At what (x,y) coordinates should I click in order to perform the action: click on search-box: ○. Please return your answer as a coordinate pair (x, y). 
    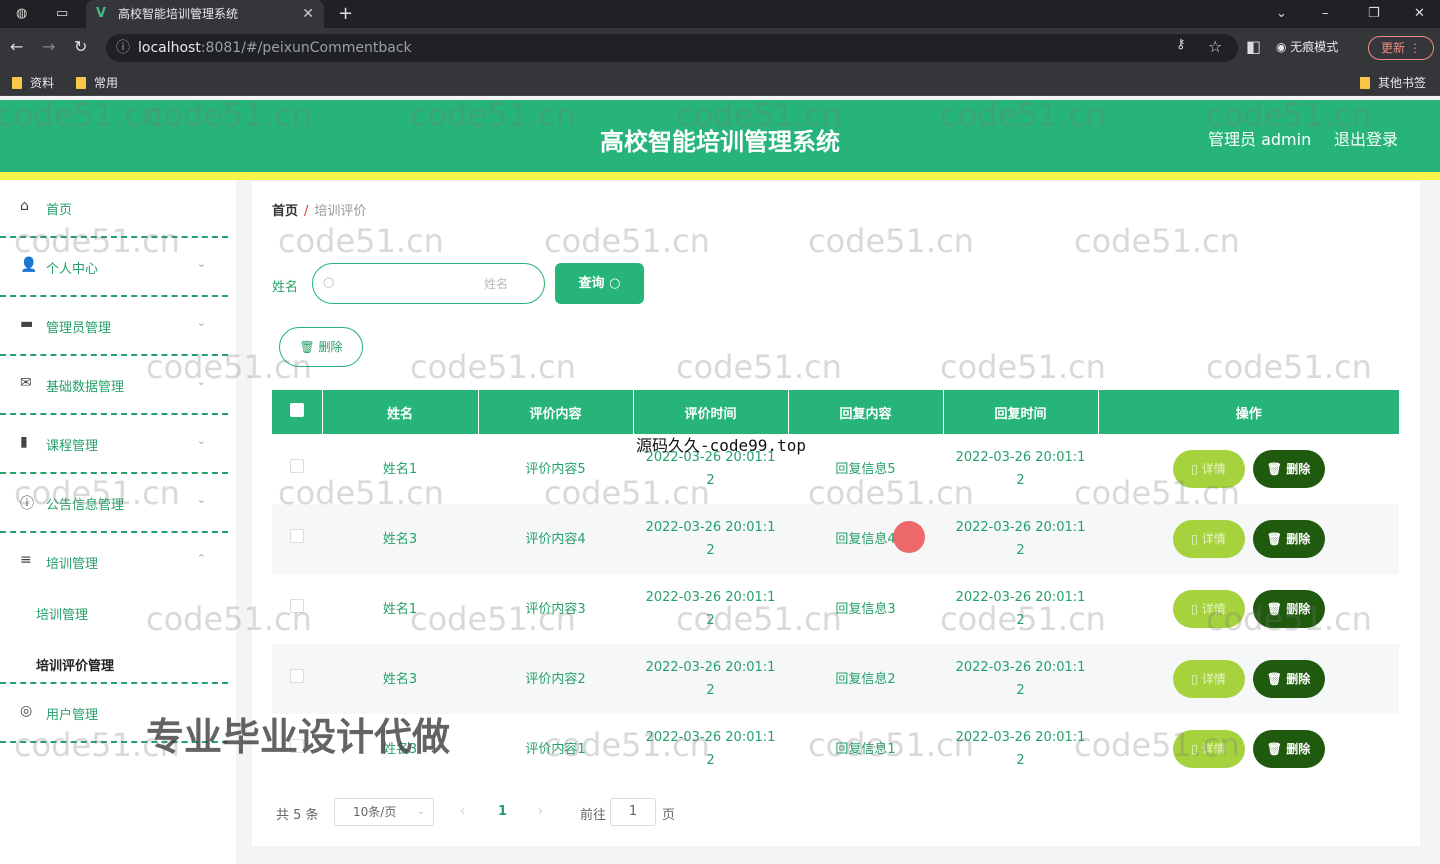
    Looking at the image, I should click on (428, 283).